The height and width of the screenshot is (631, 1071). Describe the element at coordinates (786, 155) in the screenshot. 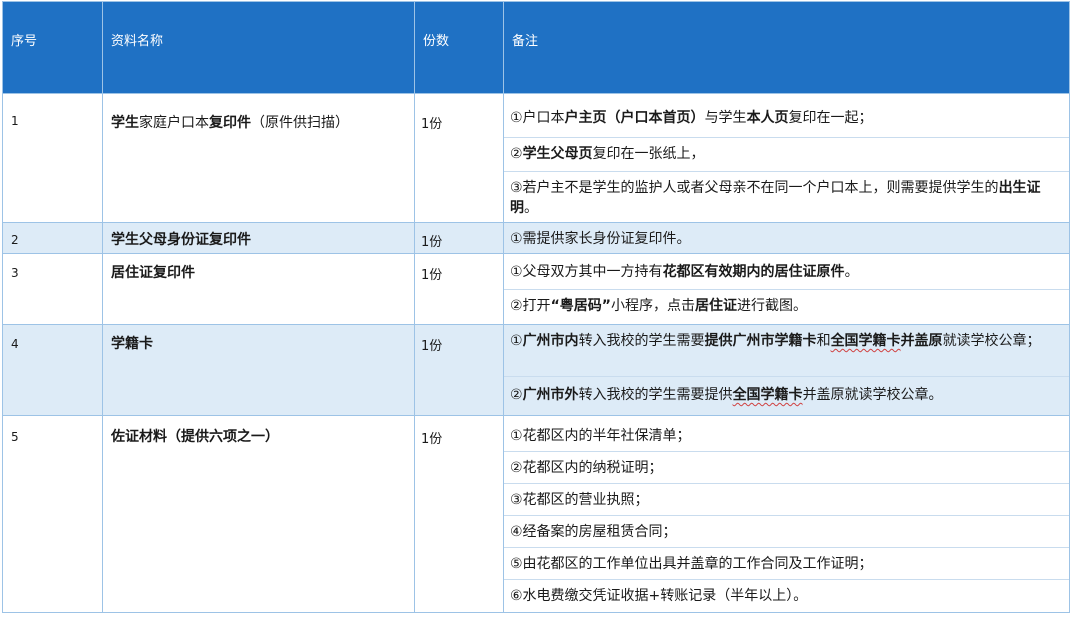

I see `note-line: ②学生父母页复印在一张纸上，` at that location.